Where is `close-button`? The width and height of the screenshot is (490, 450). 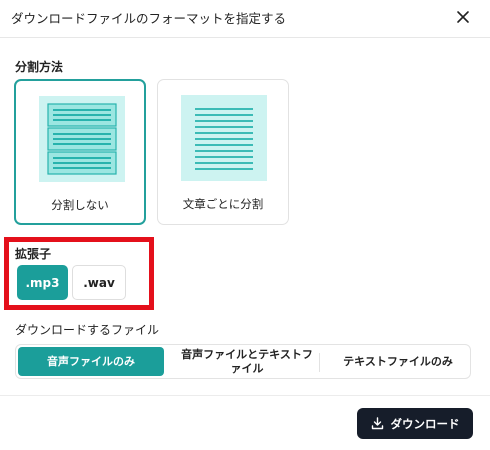
close-button is located at coordinates (463, 17).